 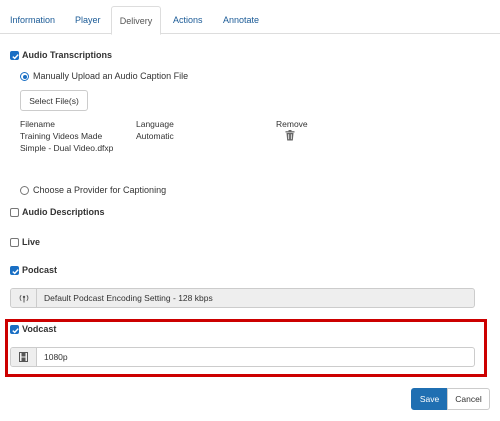 What do you see at coordinates (61, 136) in the screenshot?
I see `file-name-line1: Training Videos Made` at bounding box center [61, 136].